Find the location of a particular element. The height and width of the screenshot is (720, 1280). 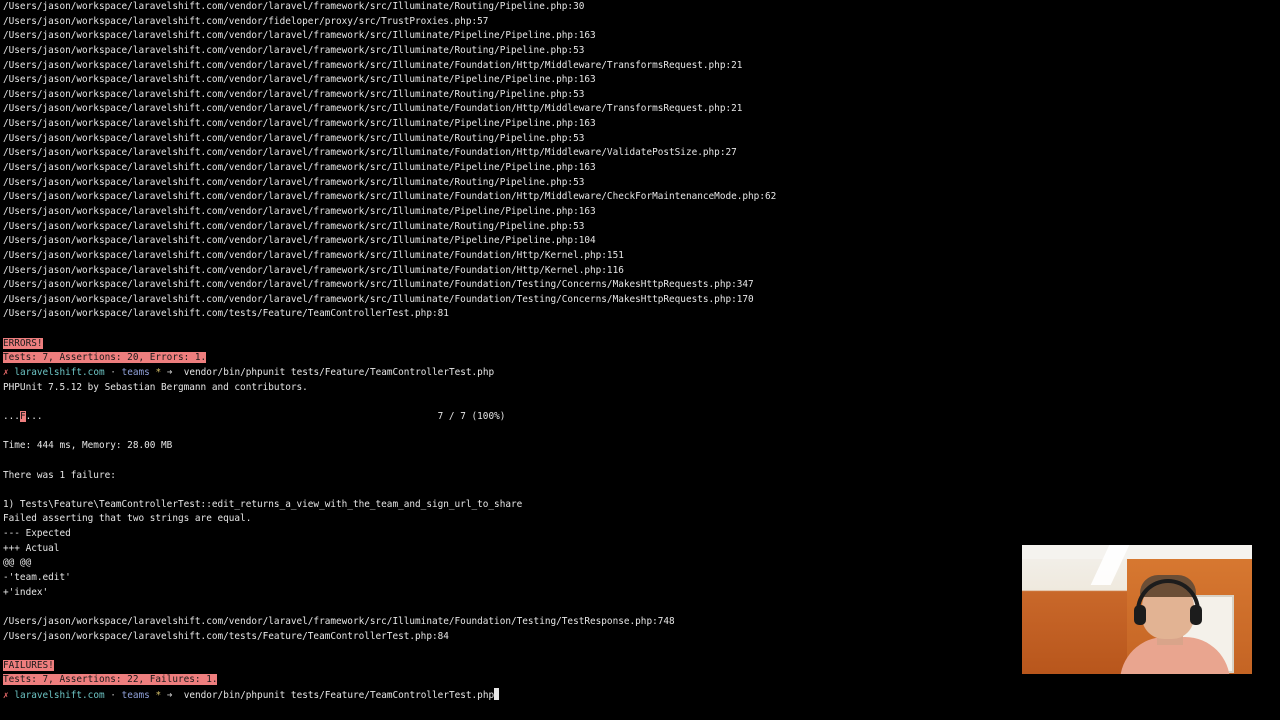

diff-expected: --- Expected is located at coordinates (37, 534).